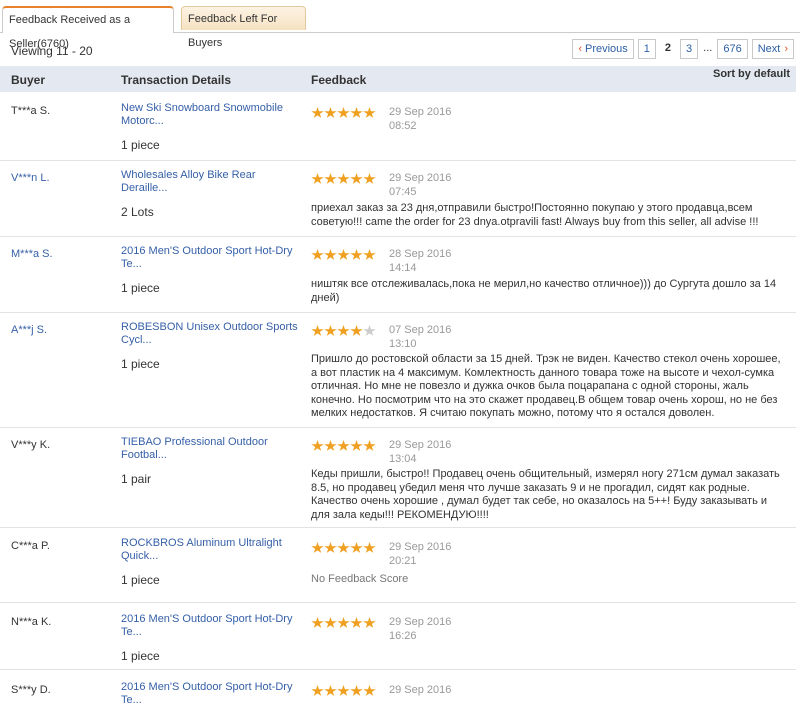 Image resolution: width=800 pixels, height=710 pixels. Describe the element at coordinates (769, 49) in the screenshot. I see `next-label: Next` at that location.